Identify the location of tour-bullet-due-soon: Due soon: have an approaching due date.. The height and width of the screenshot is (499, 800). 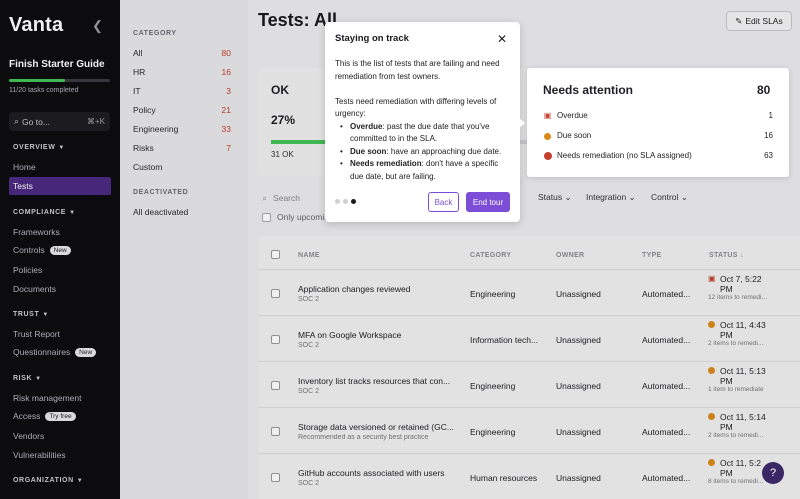
(424, 152).